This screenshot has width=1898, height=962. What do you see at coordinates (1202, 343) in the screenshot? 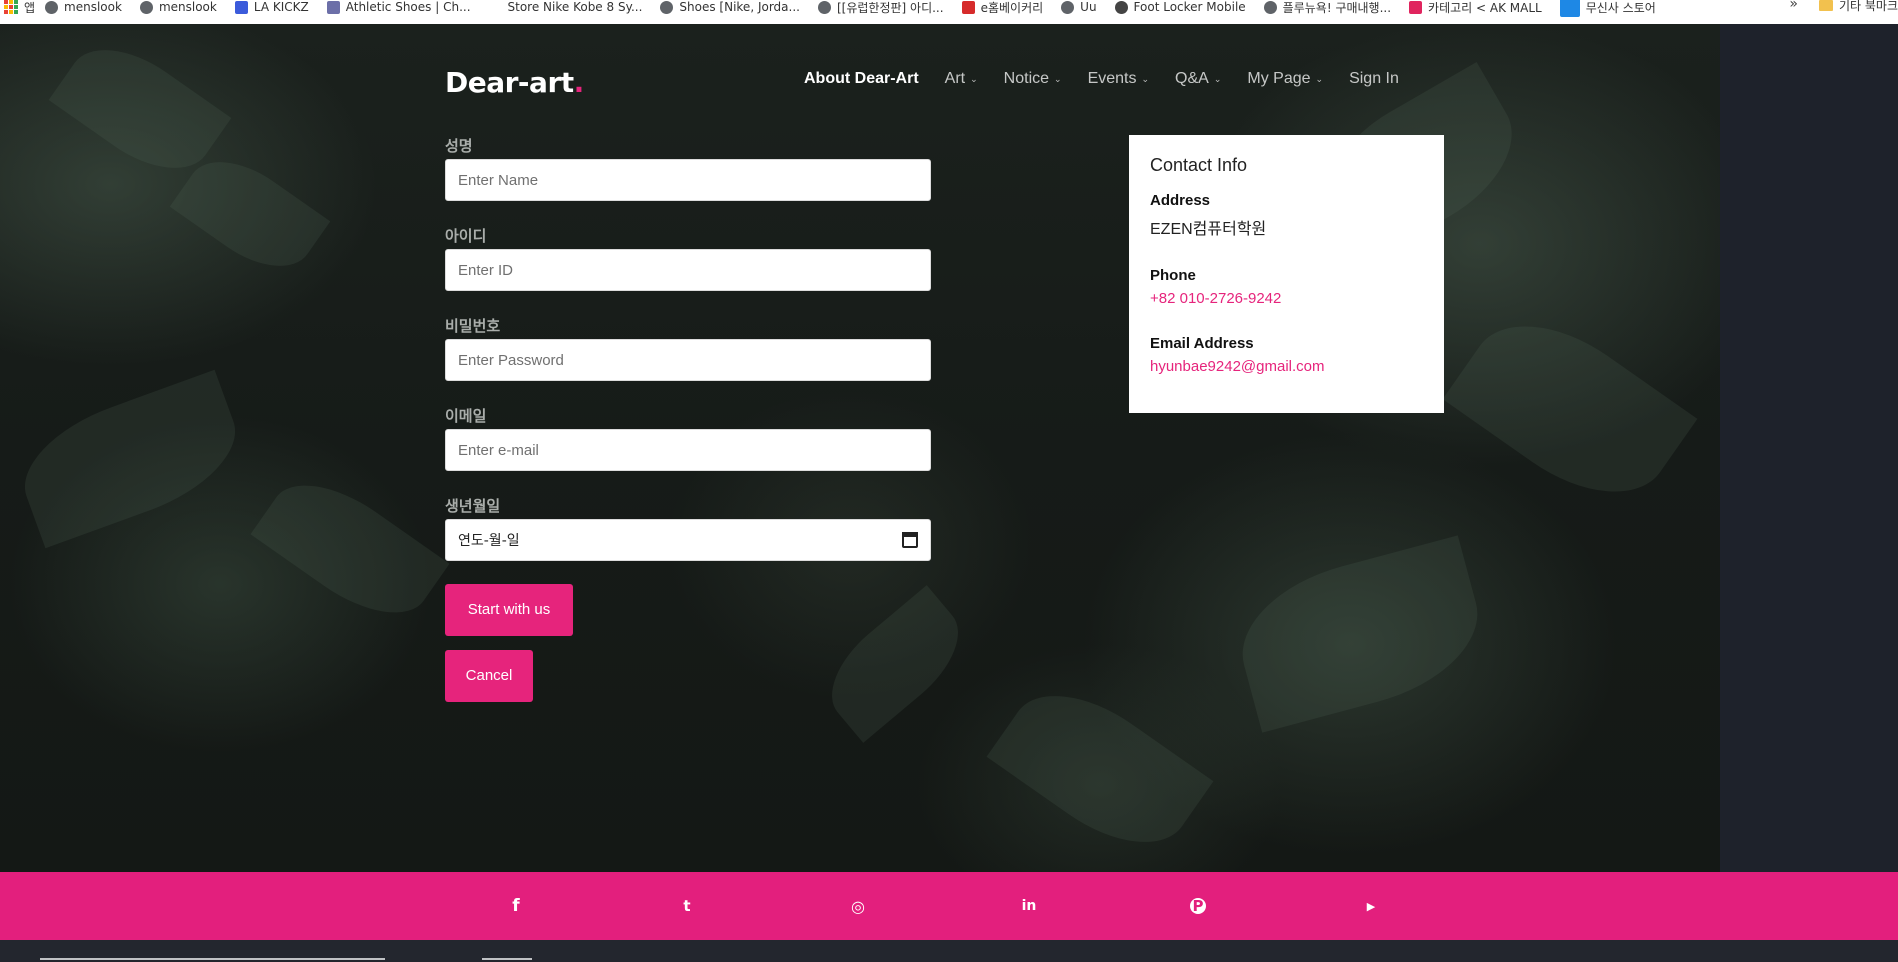
I see `email-address-label: Email Address` at bounding box center [1202, 343].